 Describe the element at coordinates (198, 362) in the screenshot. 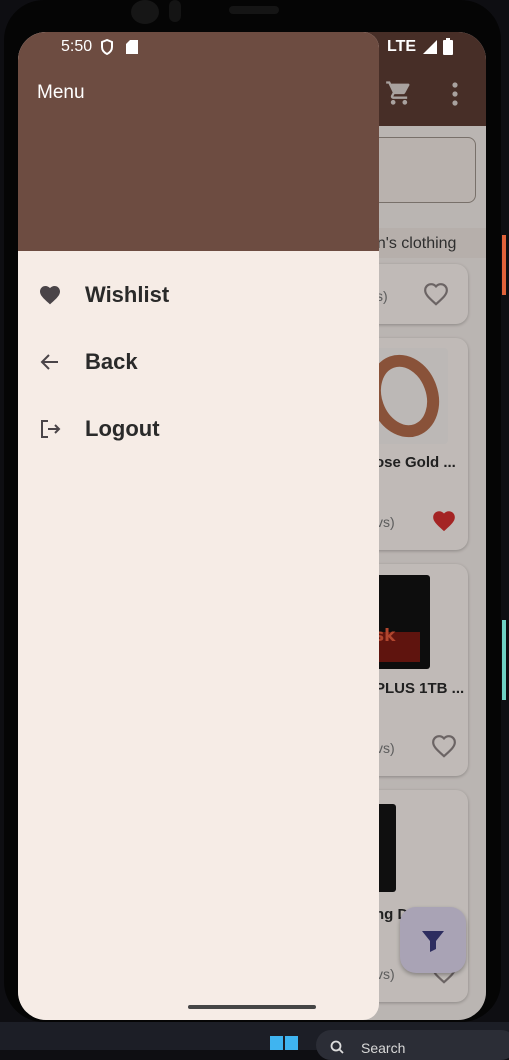

I see `drawer-item-back: Back` at that location.